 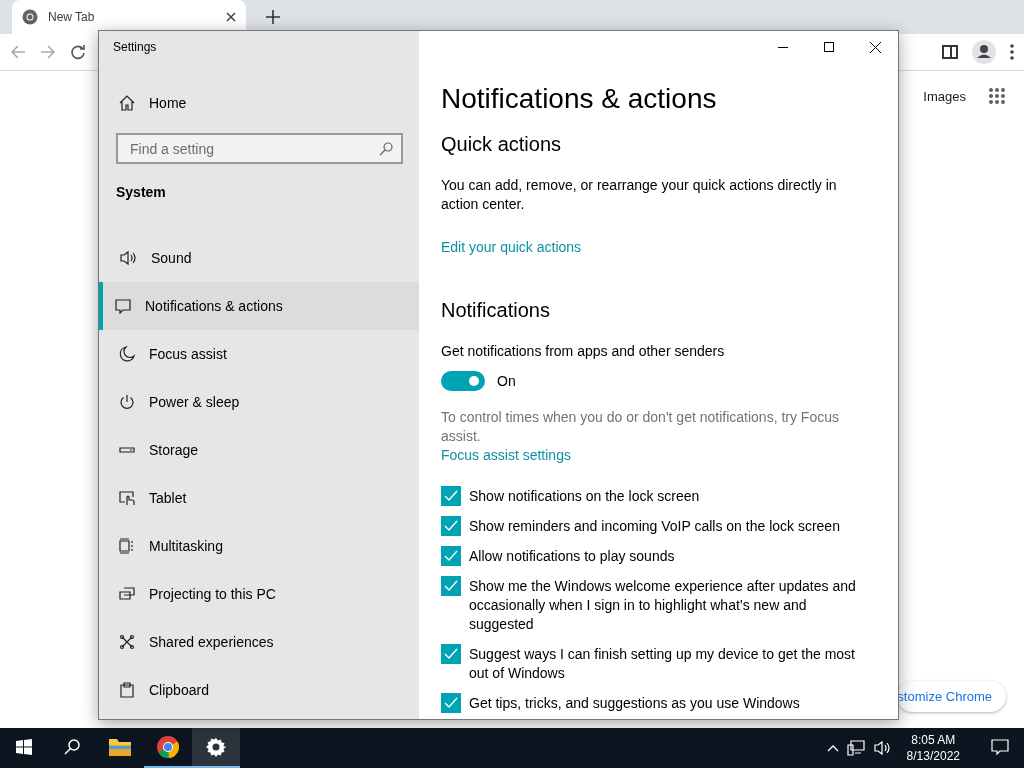 I want to click on profile-avatar-icon, so click(x=984, y=52).